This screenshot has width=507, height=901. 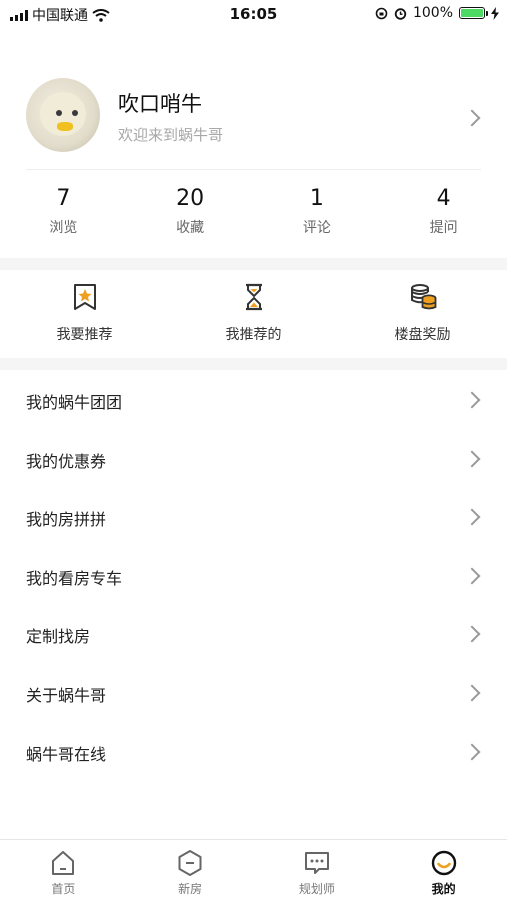 I want to click on tab-label: 规划师, so click(x=316, y=889).